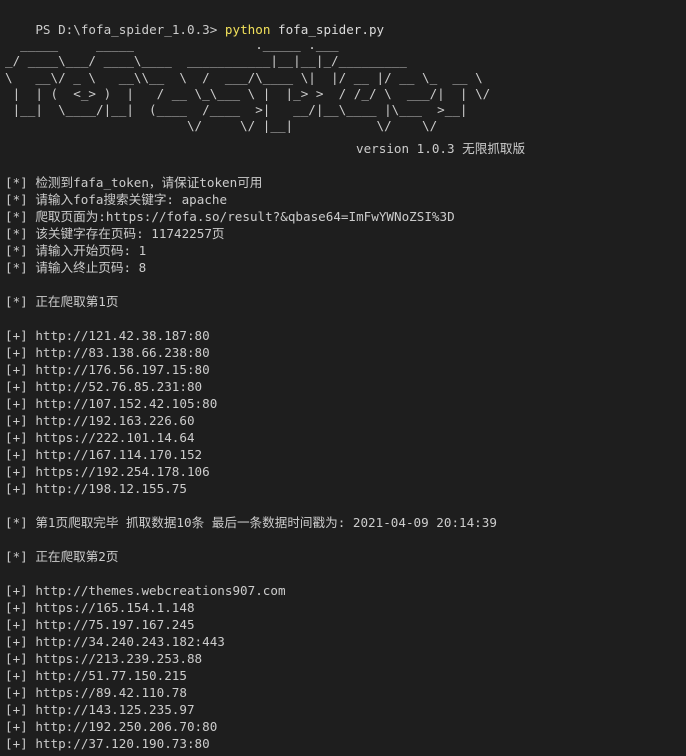  What do you see at coordinates (100, 420) in the screenshot?
I see `result-line: [+] http://192.163.226.60` at bounding box center [100, 420].